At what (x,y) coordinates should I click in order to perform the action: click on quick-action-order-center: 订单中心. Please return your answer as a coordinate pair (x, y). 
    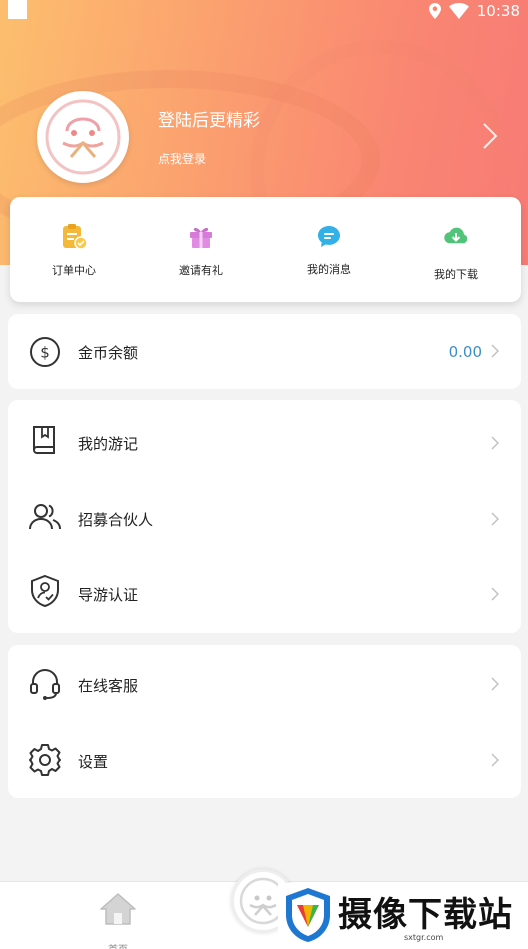
    Looking at the image, I should click on (74, 249).